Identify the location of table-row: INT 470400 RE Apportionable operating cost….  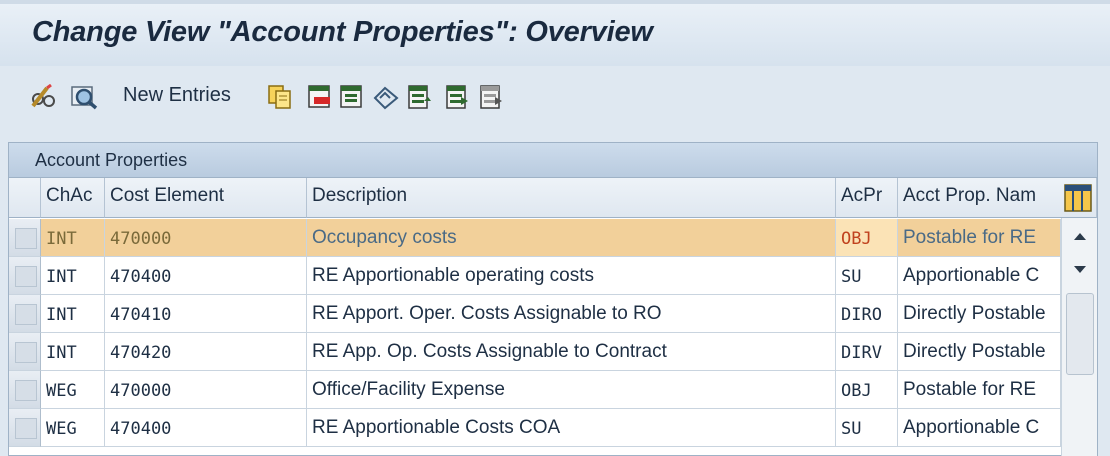
(535, 276).